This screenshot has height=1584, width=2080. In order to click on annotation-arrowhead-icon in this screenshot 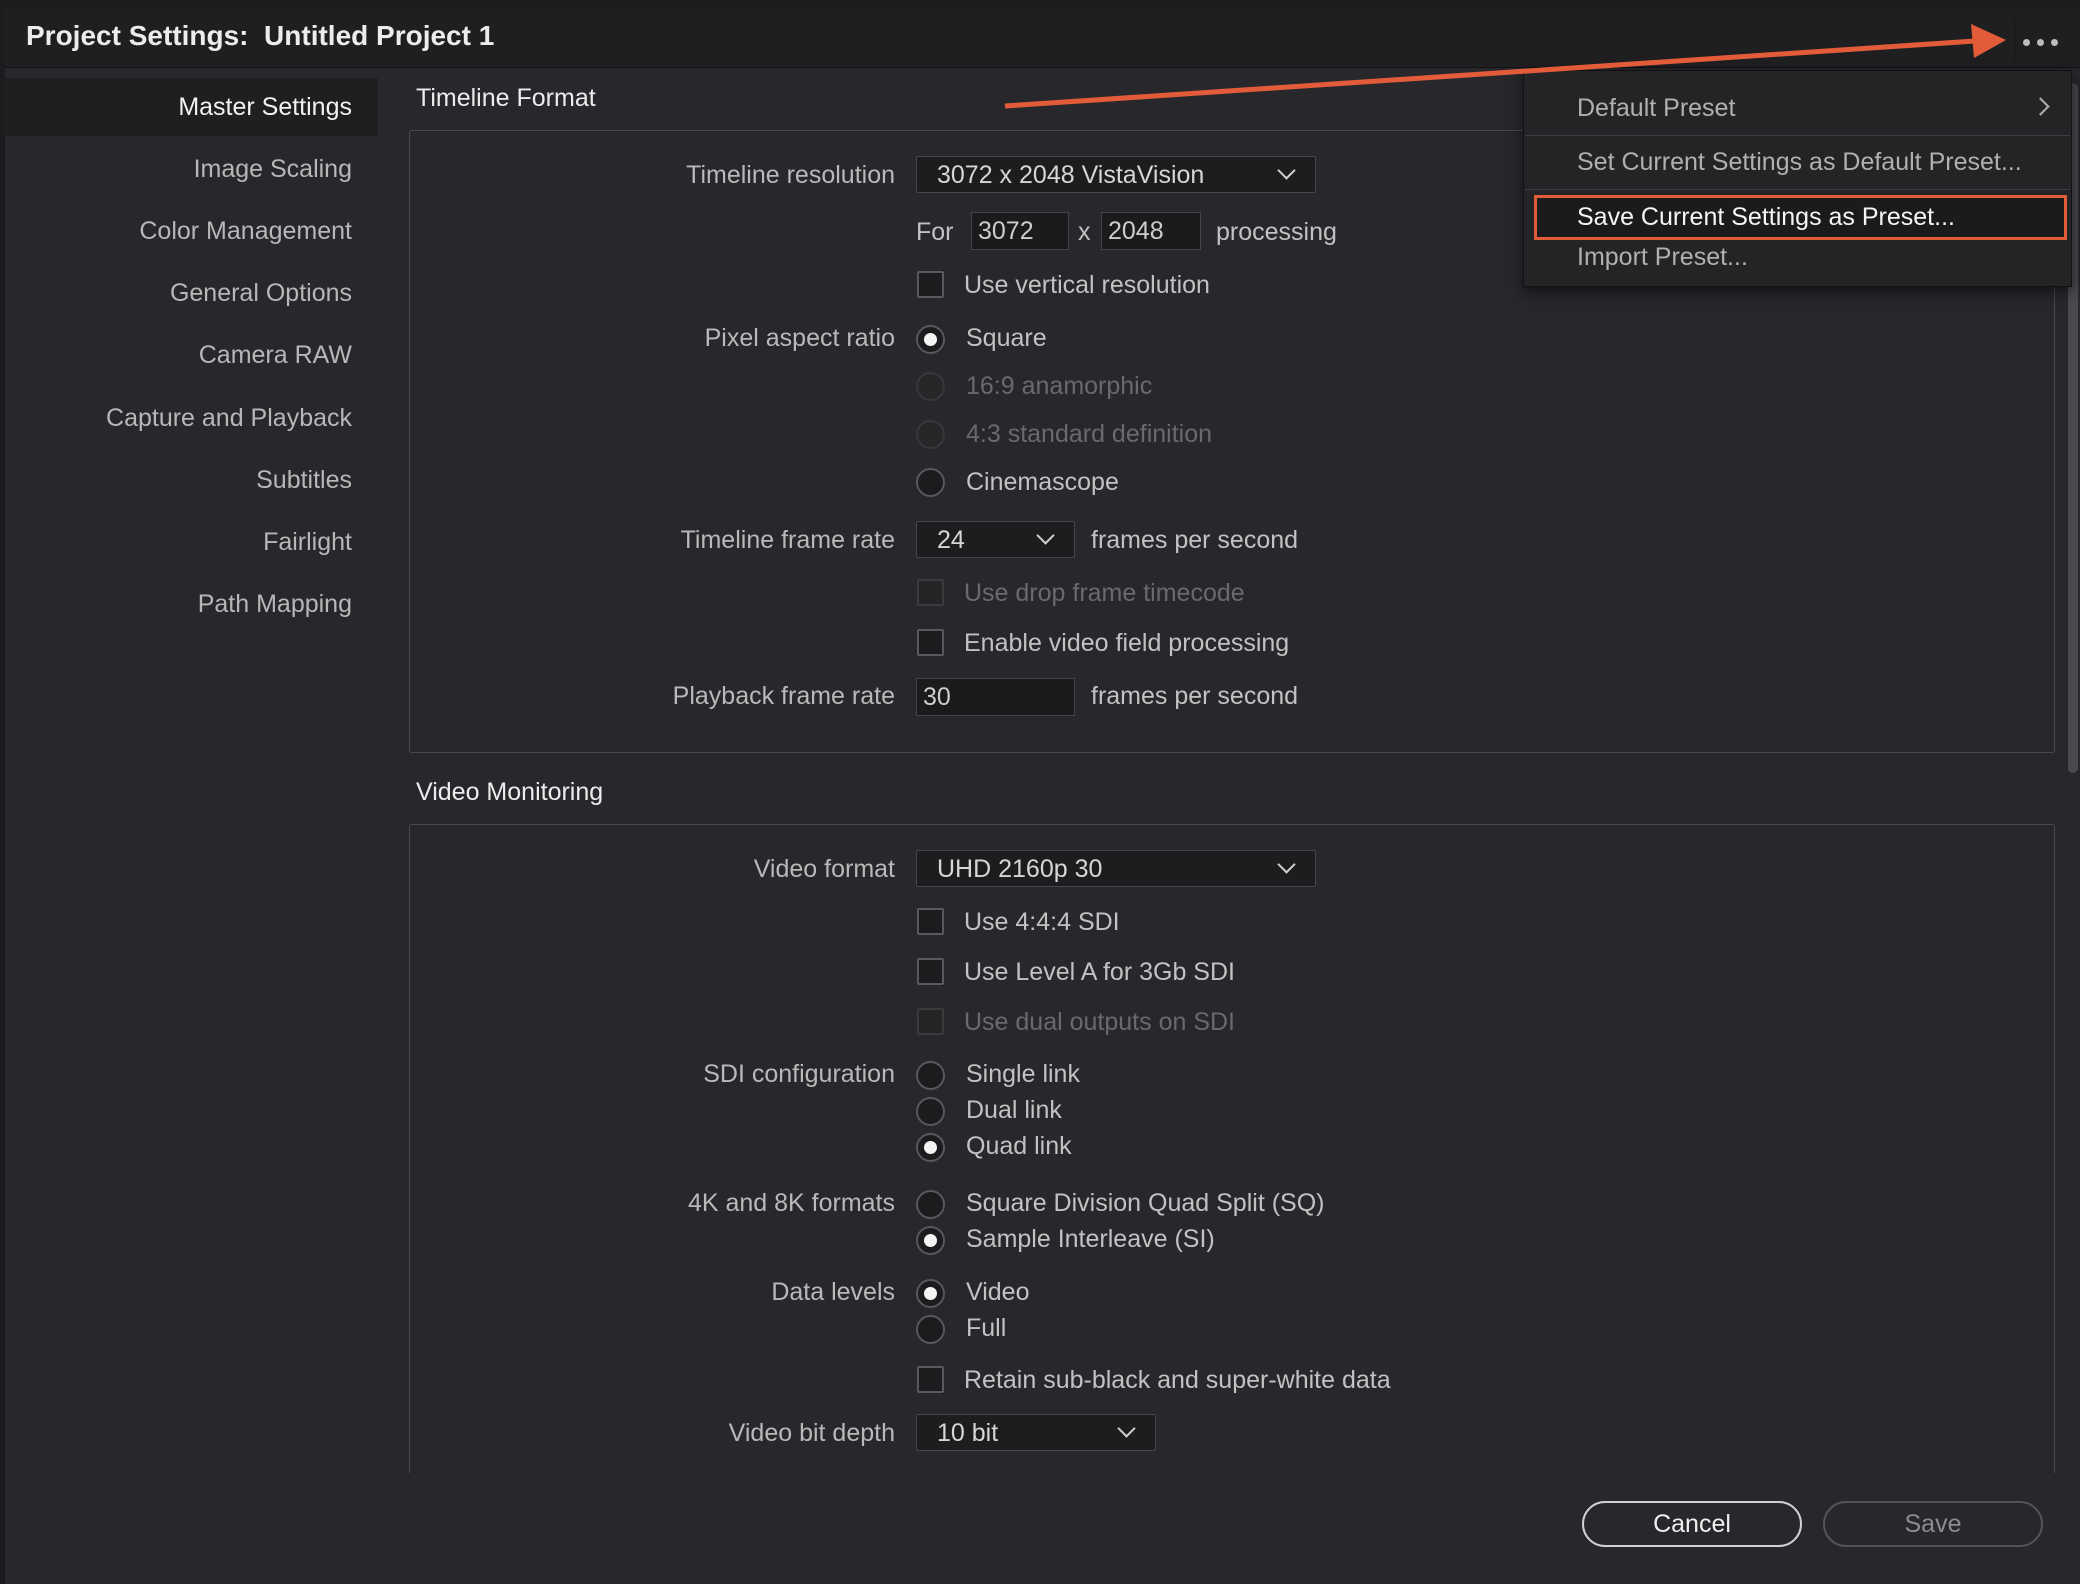, I will do `click(1988, 41)`.